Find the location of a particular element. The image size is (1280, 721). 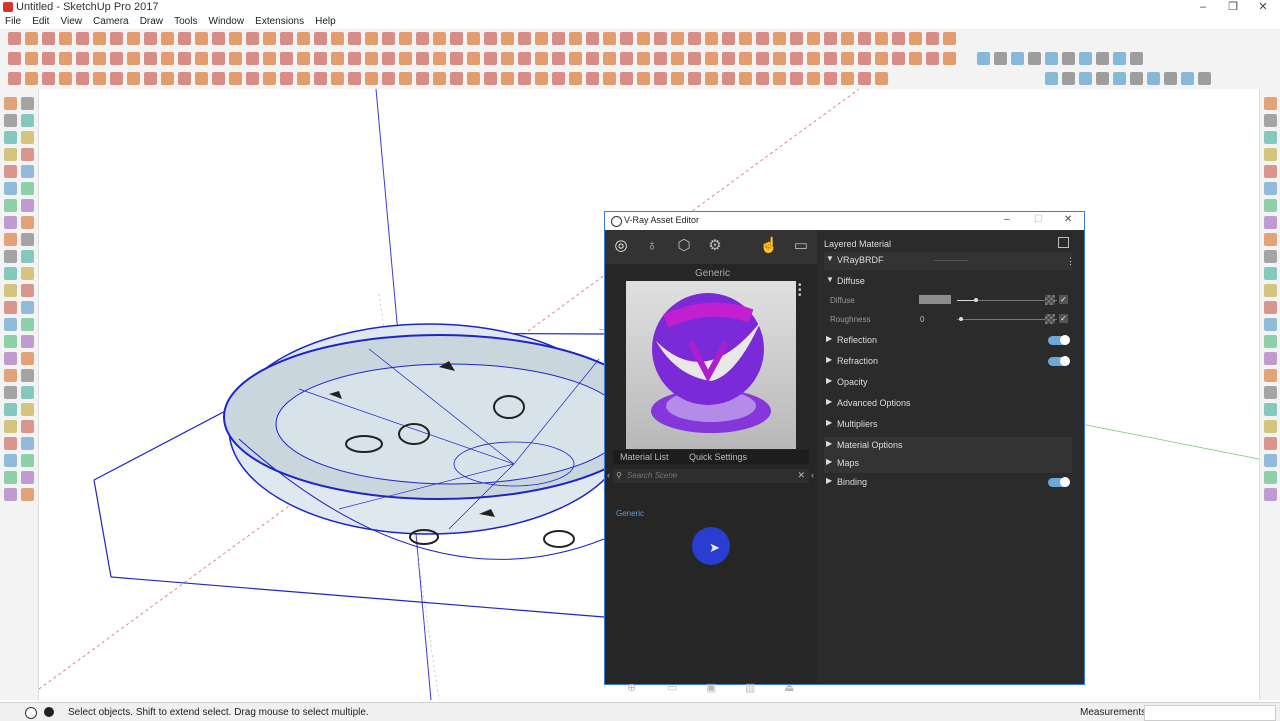

opacity-section-header: ▶ Opacity is located at coordinates (948, 383).